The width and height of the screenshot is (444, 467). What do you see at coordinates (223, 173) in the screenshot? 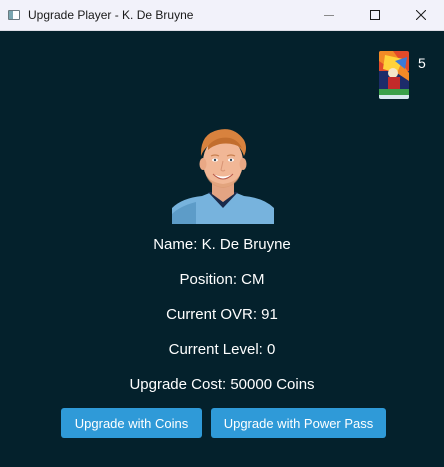
I see `player-portrait` at bounding box center [223, 173].